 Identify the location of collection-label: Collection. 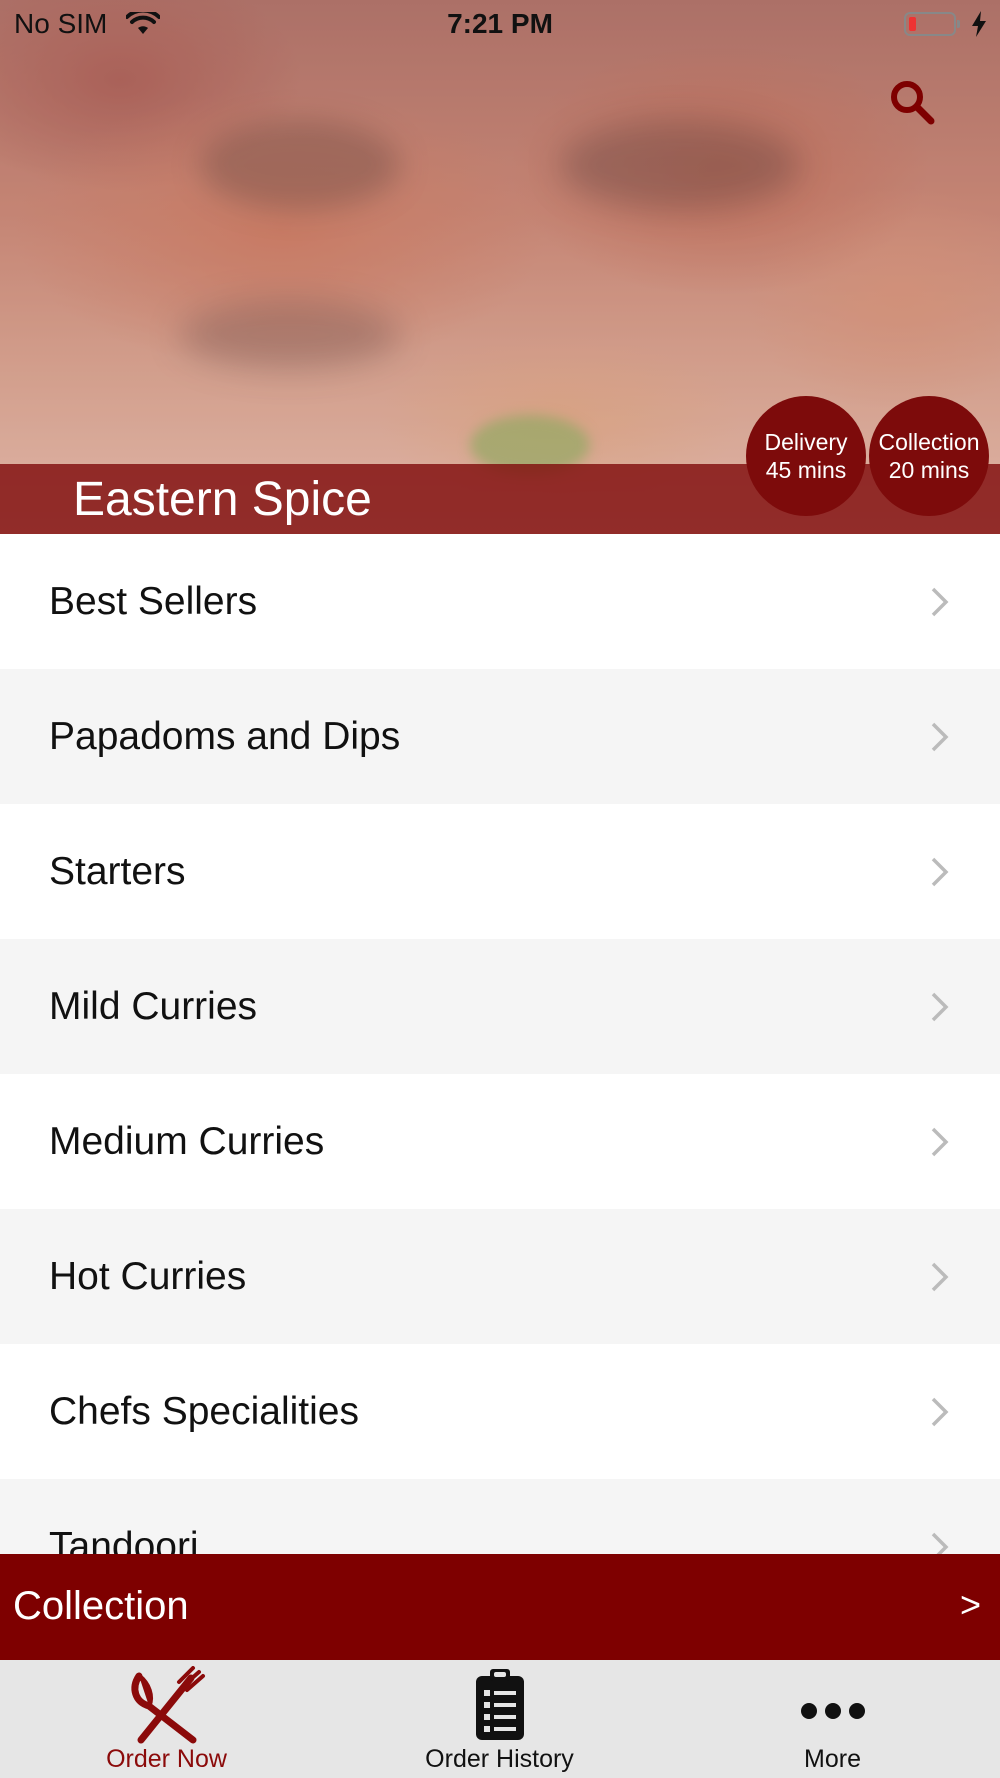
(929, 442).